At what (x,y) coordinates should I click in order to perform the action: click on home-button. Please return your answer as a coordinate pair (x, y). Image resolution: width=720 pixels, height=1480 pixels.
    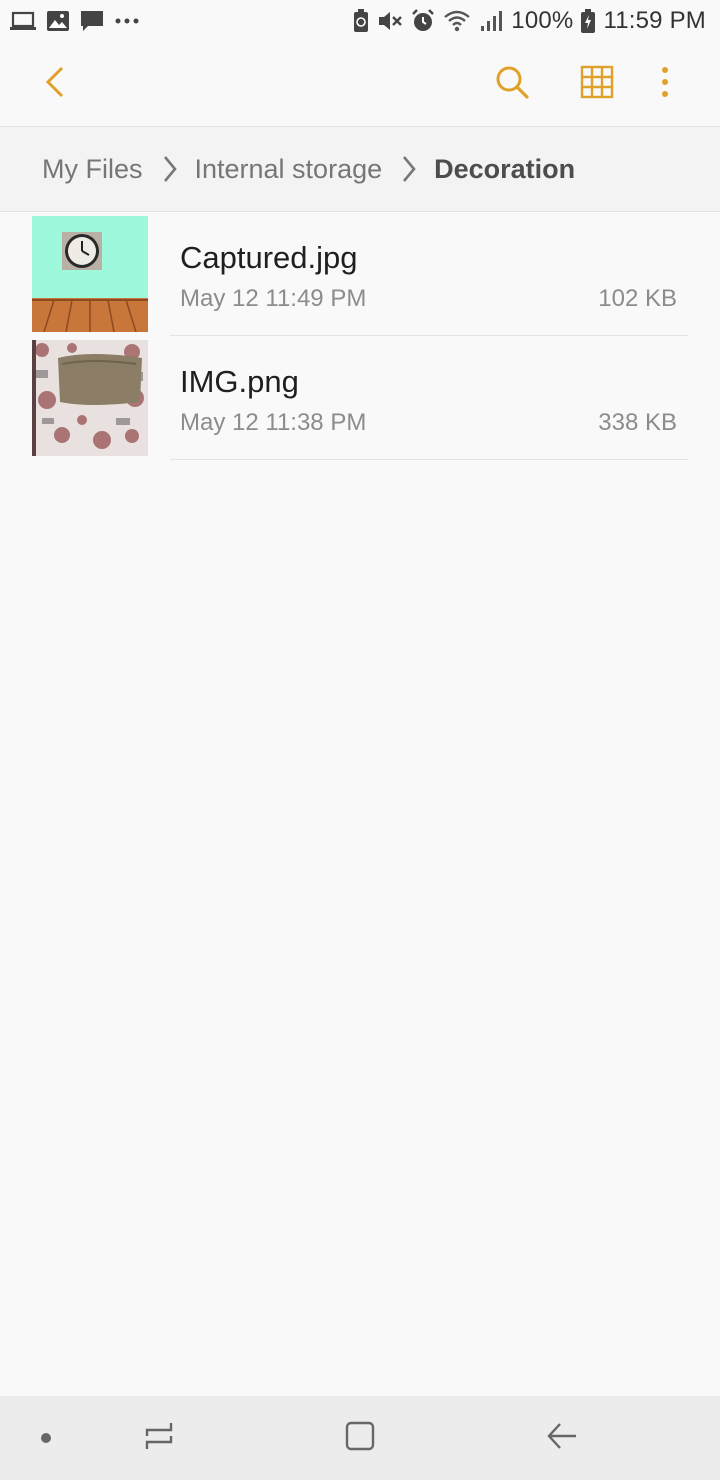
    Looking at the image, I should click on (360, 1438).